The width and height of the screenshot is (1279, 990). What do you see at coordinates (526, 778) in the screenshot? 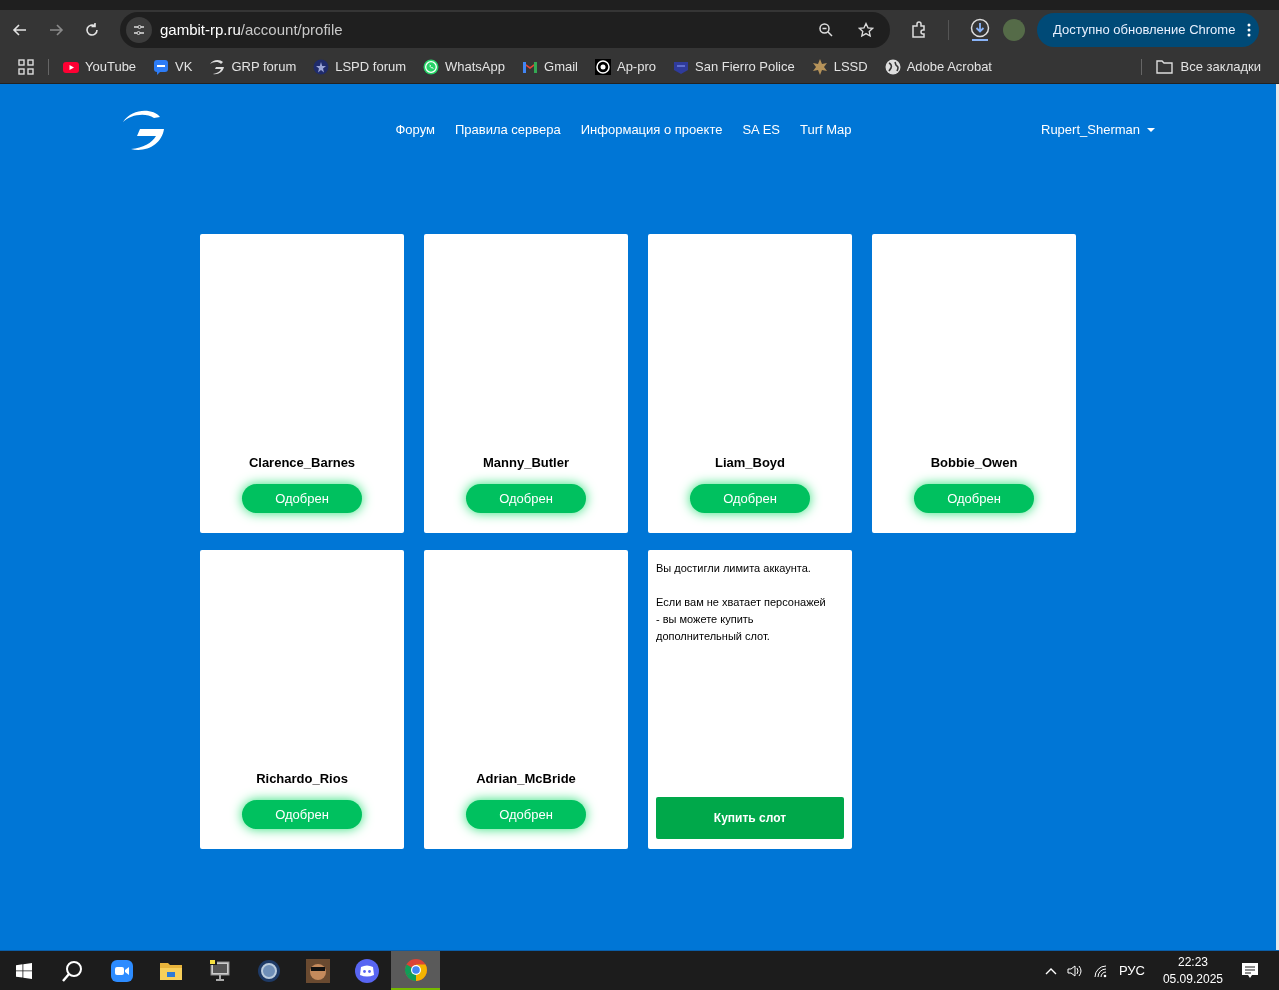
I see `character-name: Adrian_McBride` at bounding box center [526, 778].